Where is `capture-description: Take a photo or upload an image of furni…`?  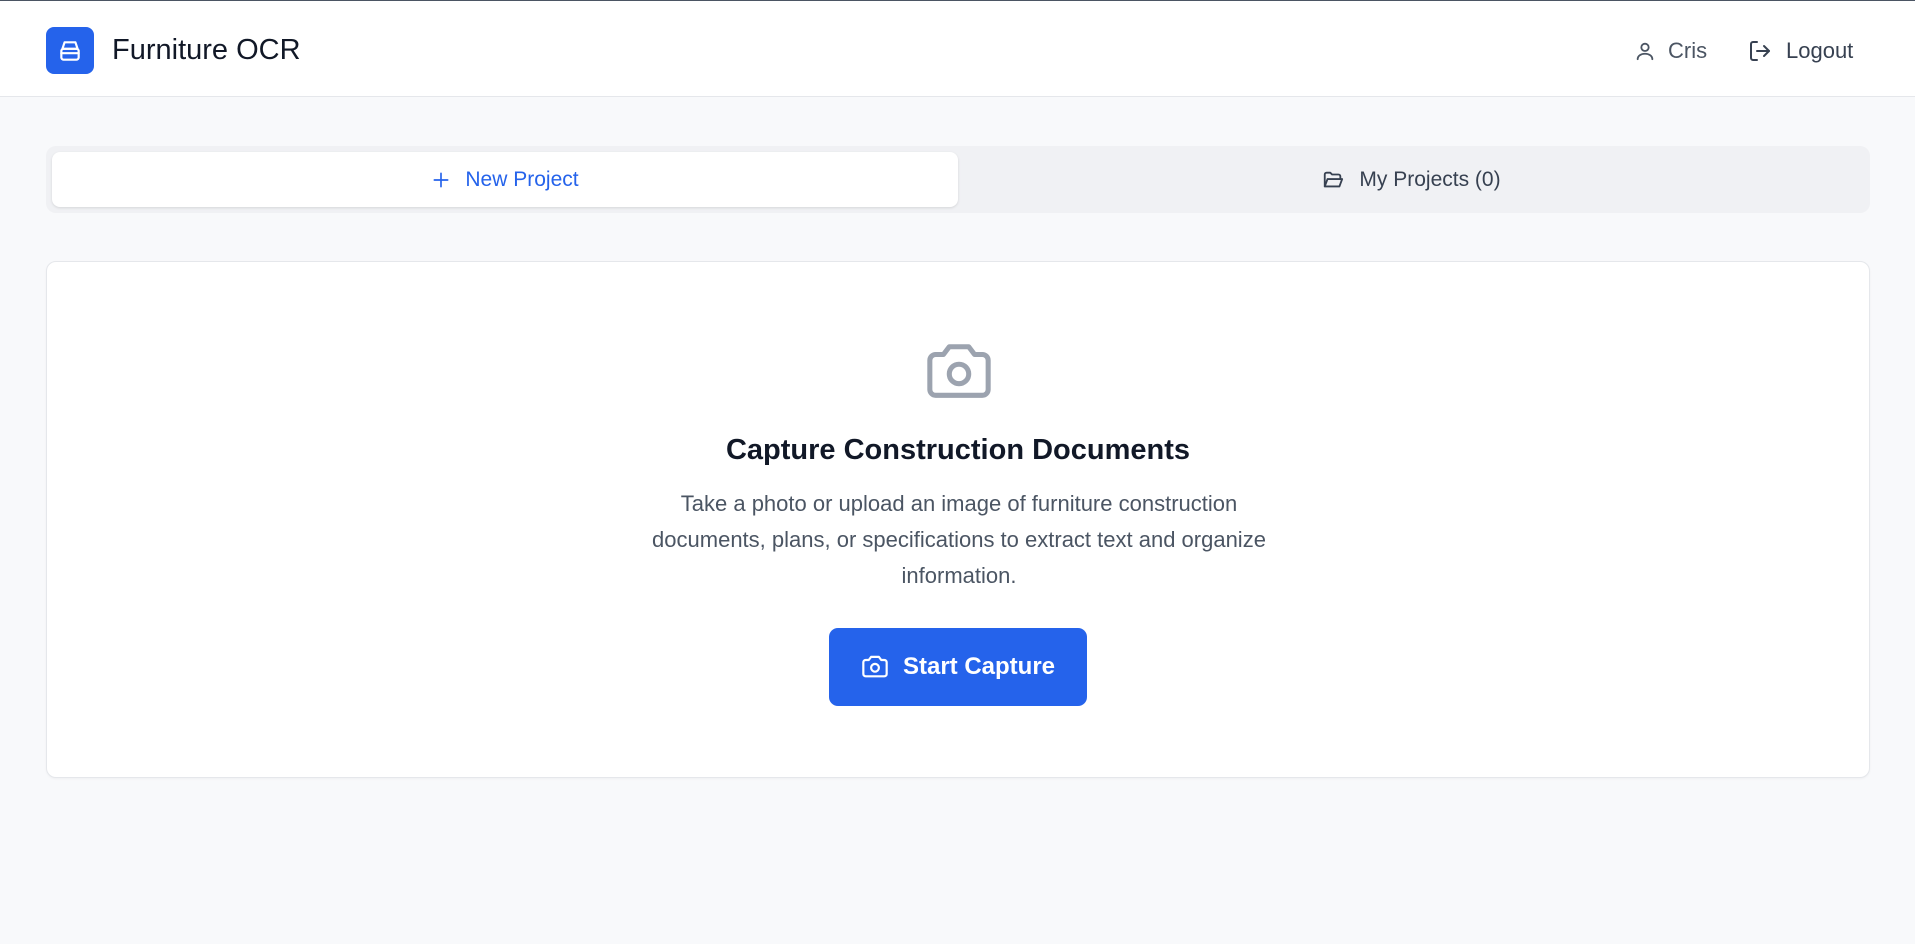 capture-description: Take a photo or upload an image of furni… is located at coordinates (959, 539).